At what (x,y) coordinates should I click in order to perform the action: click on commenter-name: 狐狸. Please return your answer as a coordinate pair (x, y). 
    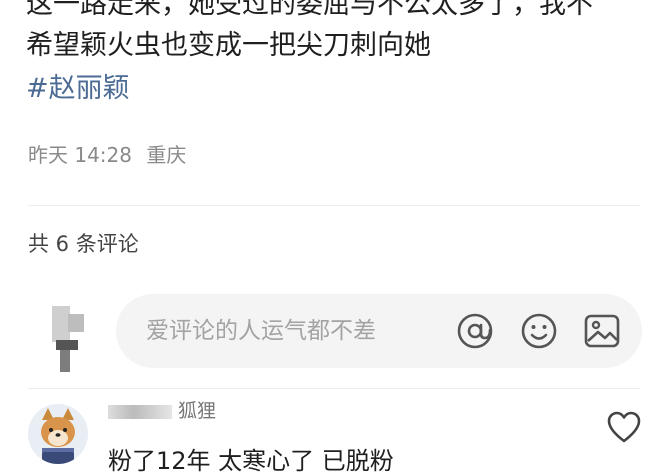
    Looking at the image, I should click on (162, 411).